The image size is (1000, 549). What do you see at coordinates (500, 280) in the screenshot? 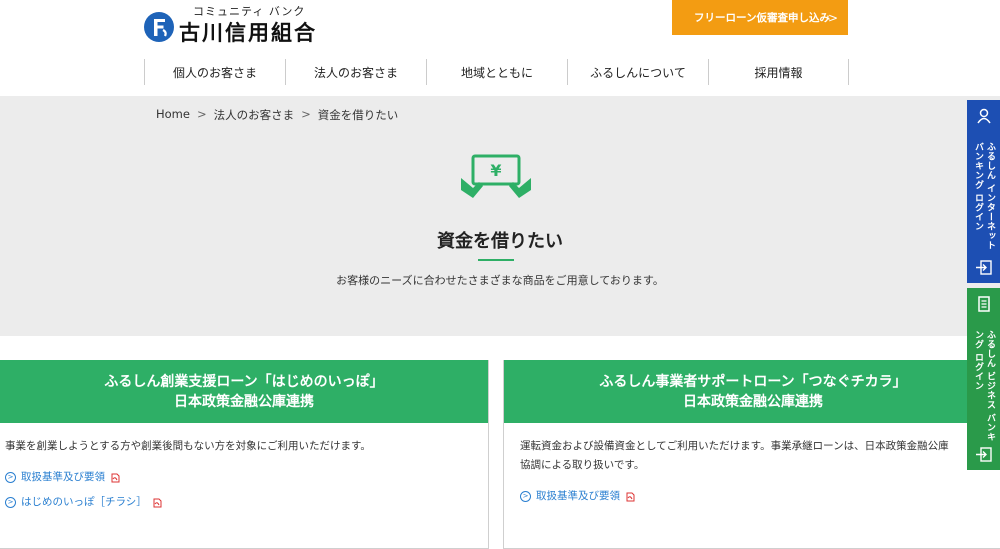
I see `page-description: お客様のニーズに合わせたさまざまな商品をご用意しております。` at bounding box center [500, 280].